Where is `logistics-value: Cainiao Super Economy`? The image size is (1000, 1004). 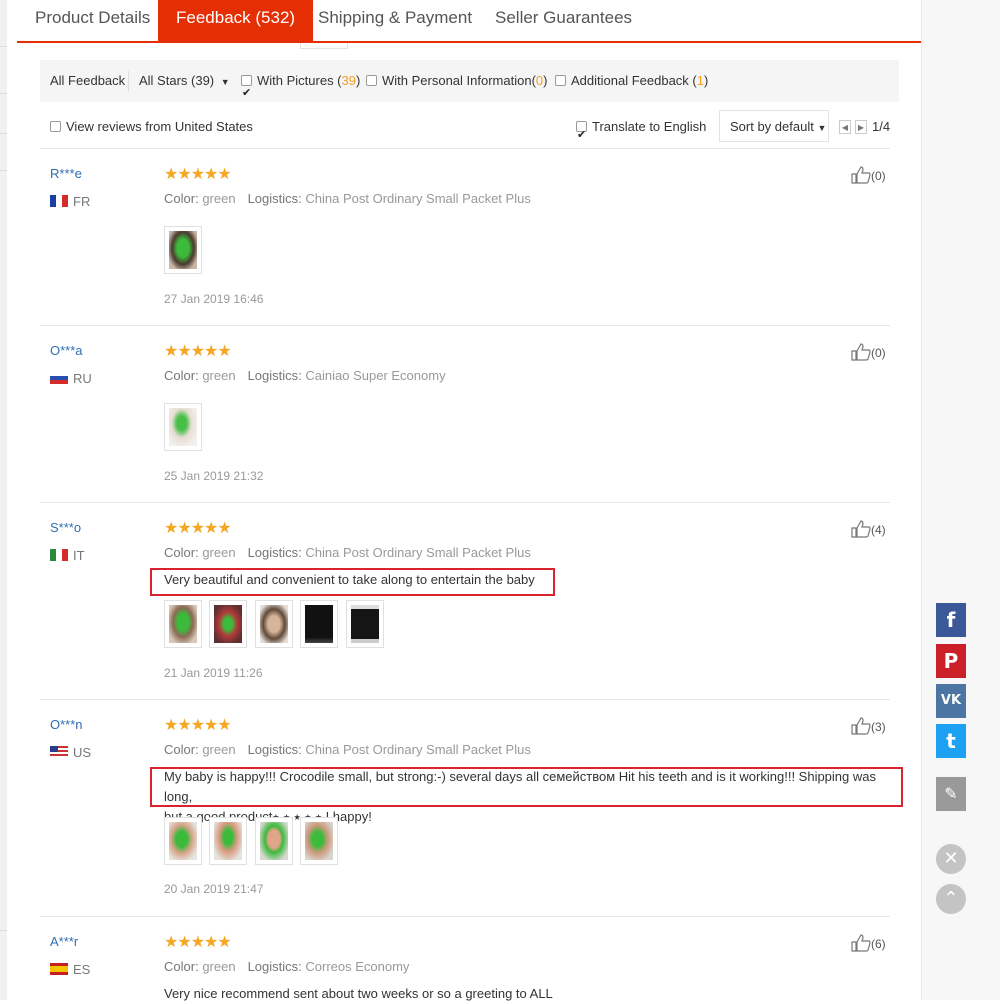 logistics-value: Cainiao Super Economy is located at coordinates (375, 375).